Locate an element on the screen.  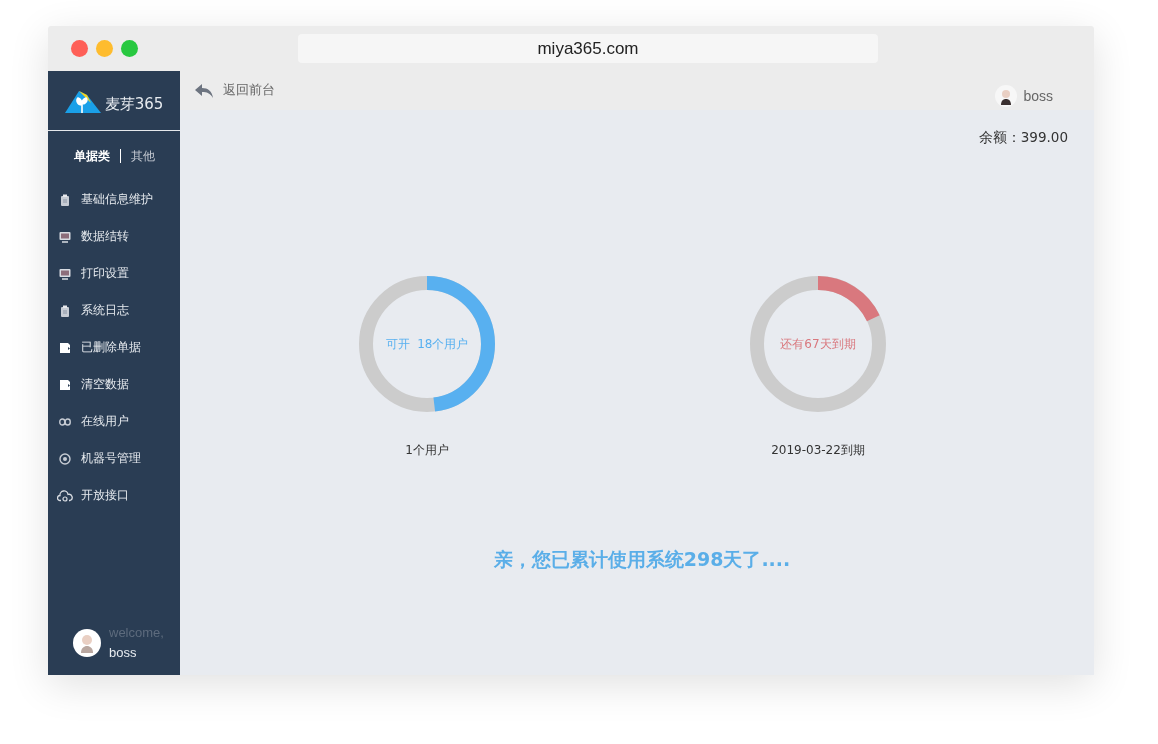
cloud-icon is located at coordinates (65, 495).